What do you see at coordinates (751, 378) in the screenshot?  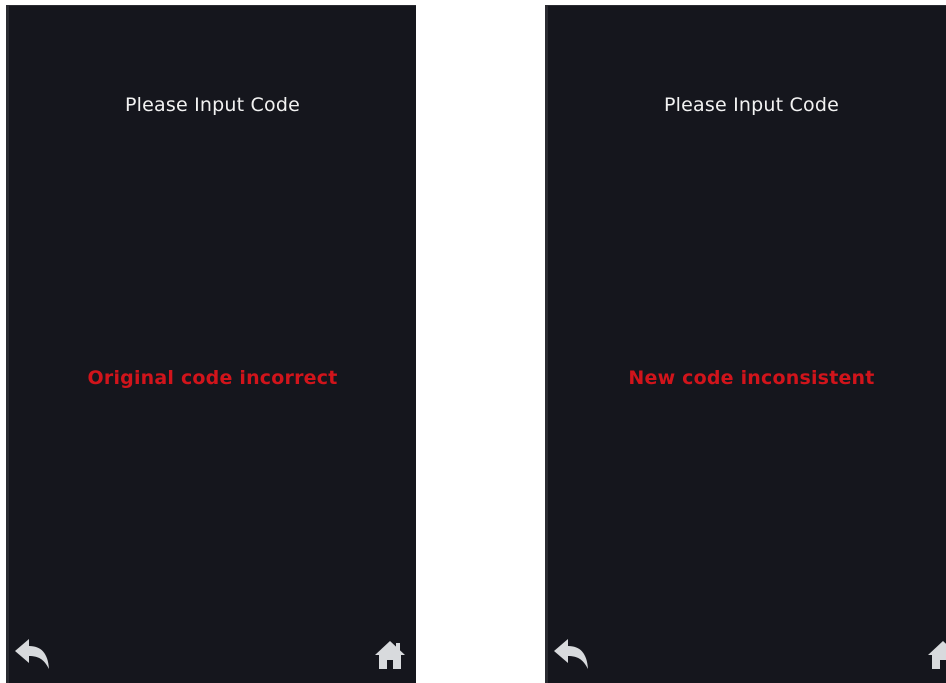 I see `error-message: New code inconsistent` at bounding box center [751, 378].